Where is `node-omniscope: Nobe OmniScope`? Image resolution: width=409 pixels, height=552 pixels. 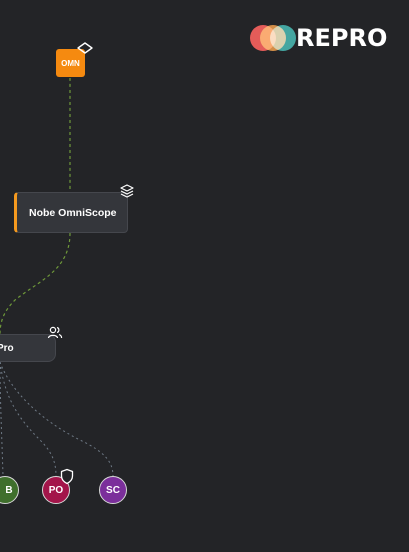 node-omniscope: Nobe OmniScope is located at coordinates (71, 212).